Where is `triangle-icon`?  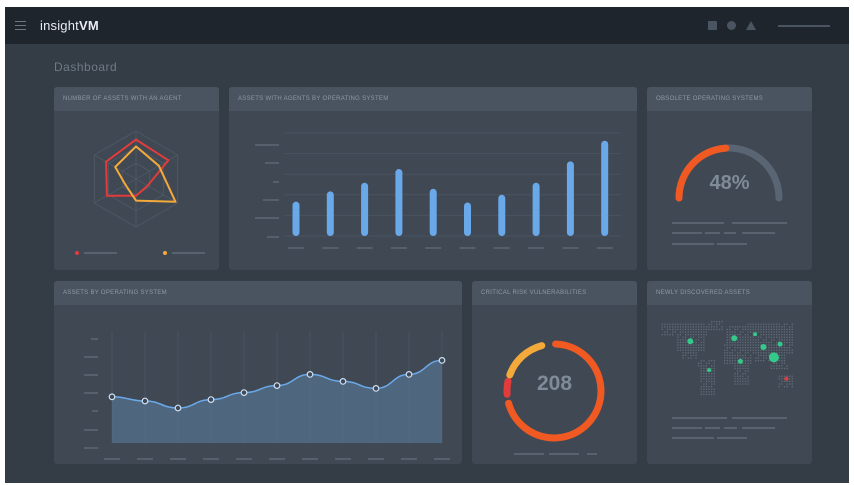 triangle-icon is located at coordinates (751, 25).